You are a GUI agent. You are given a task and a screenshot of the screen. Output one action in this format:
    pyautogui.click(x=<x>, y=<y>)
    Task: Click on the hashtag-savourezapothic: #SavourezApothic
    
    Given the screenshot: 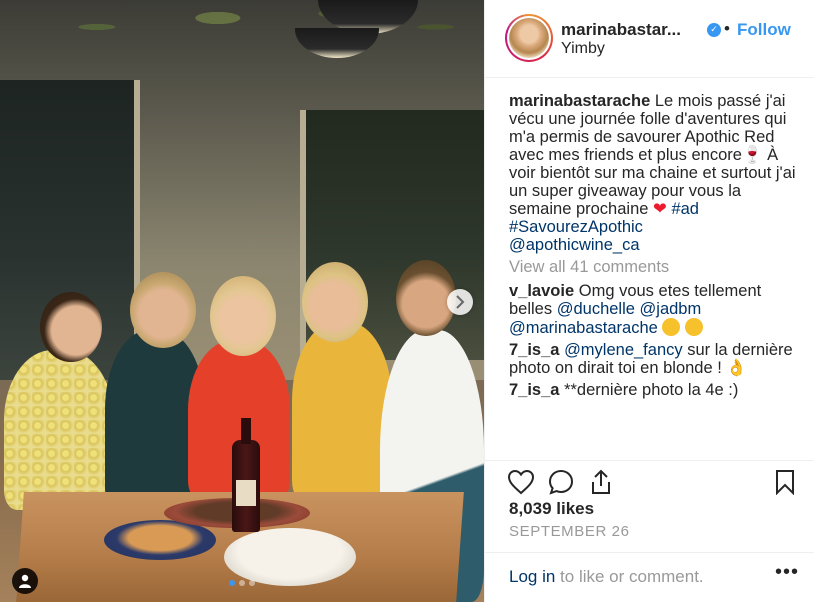 What is the action you would take?
    pyautogui.click(x=576, y=227)
    